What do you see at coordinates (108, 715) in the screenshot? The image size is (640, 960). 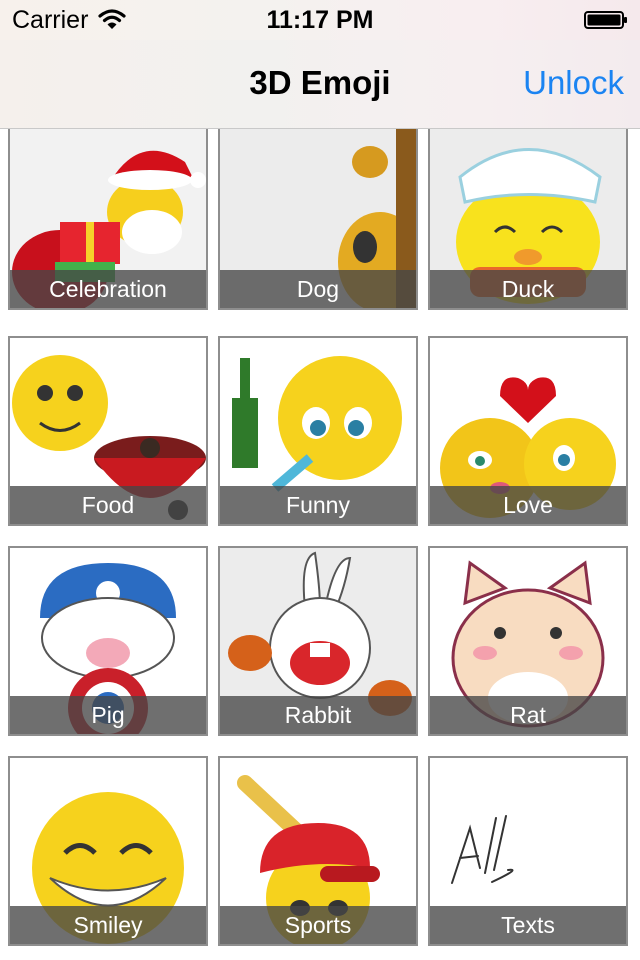 I see `tile-label: Pig` at bounding box center [108, 715].